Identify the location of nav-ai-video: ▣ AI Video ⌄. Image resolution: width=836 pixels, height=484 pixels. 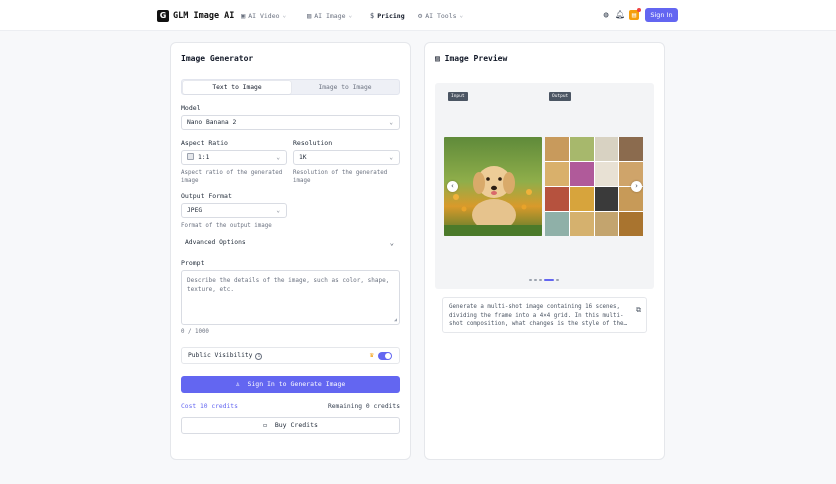
(263, 16).